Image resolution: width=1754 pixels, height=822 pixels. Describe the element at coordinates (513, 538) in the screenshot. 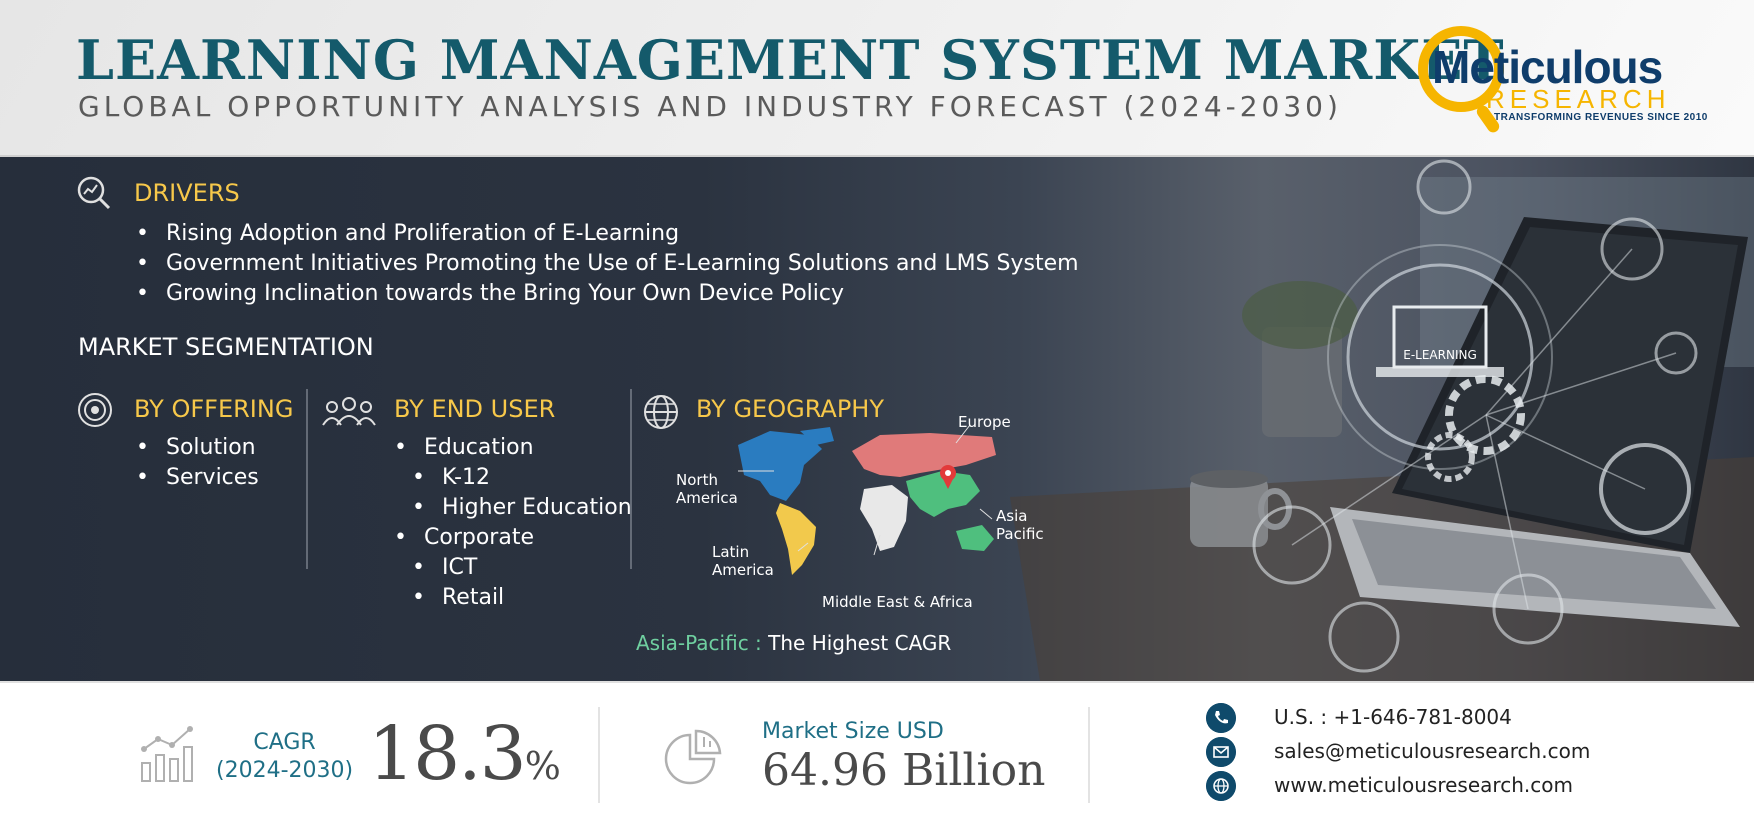

I see `list-item: Corporate` at that location.